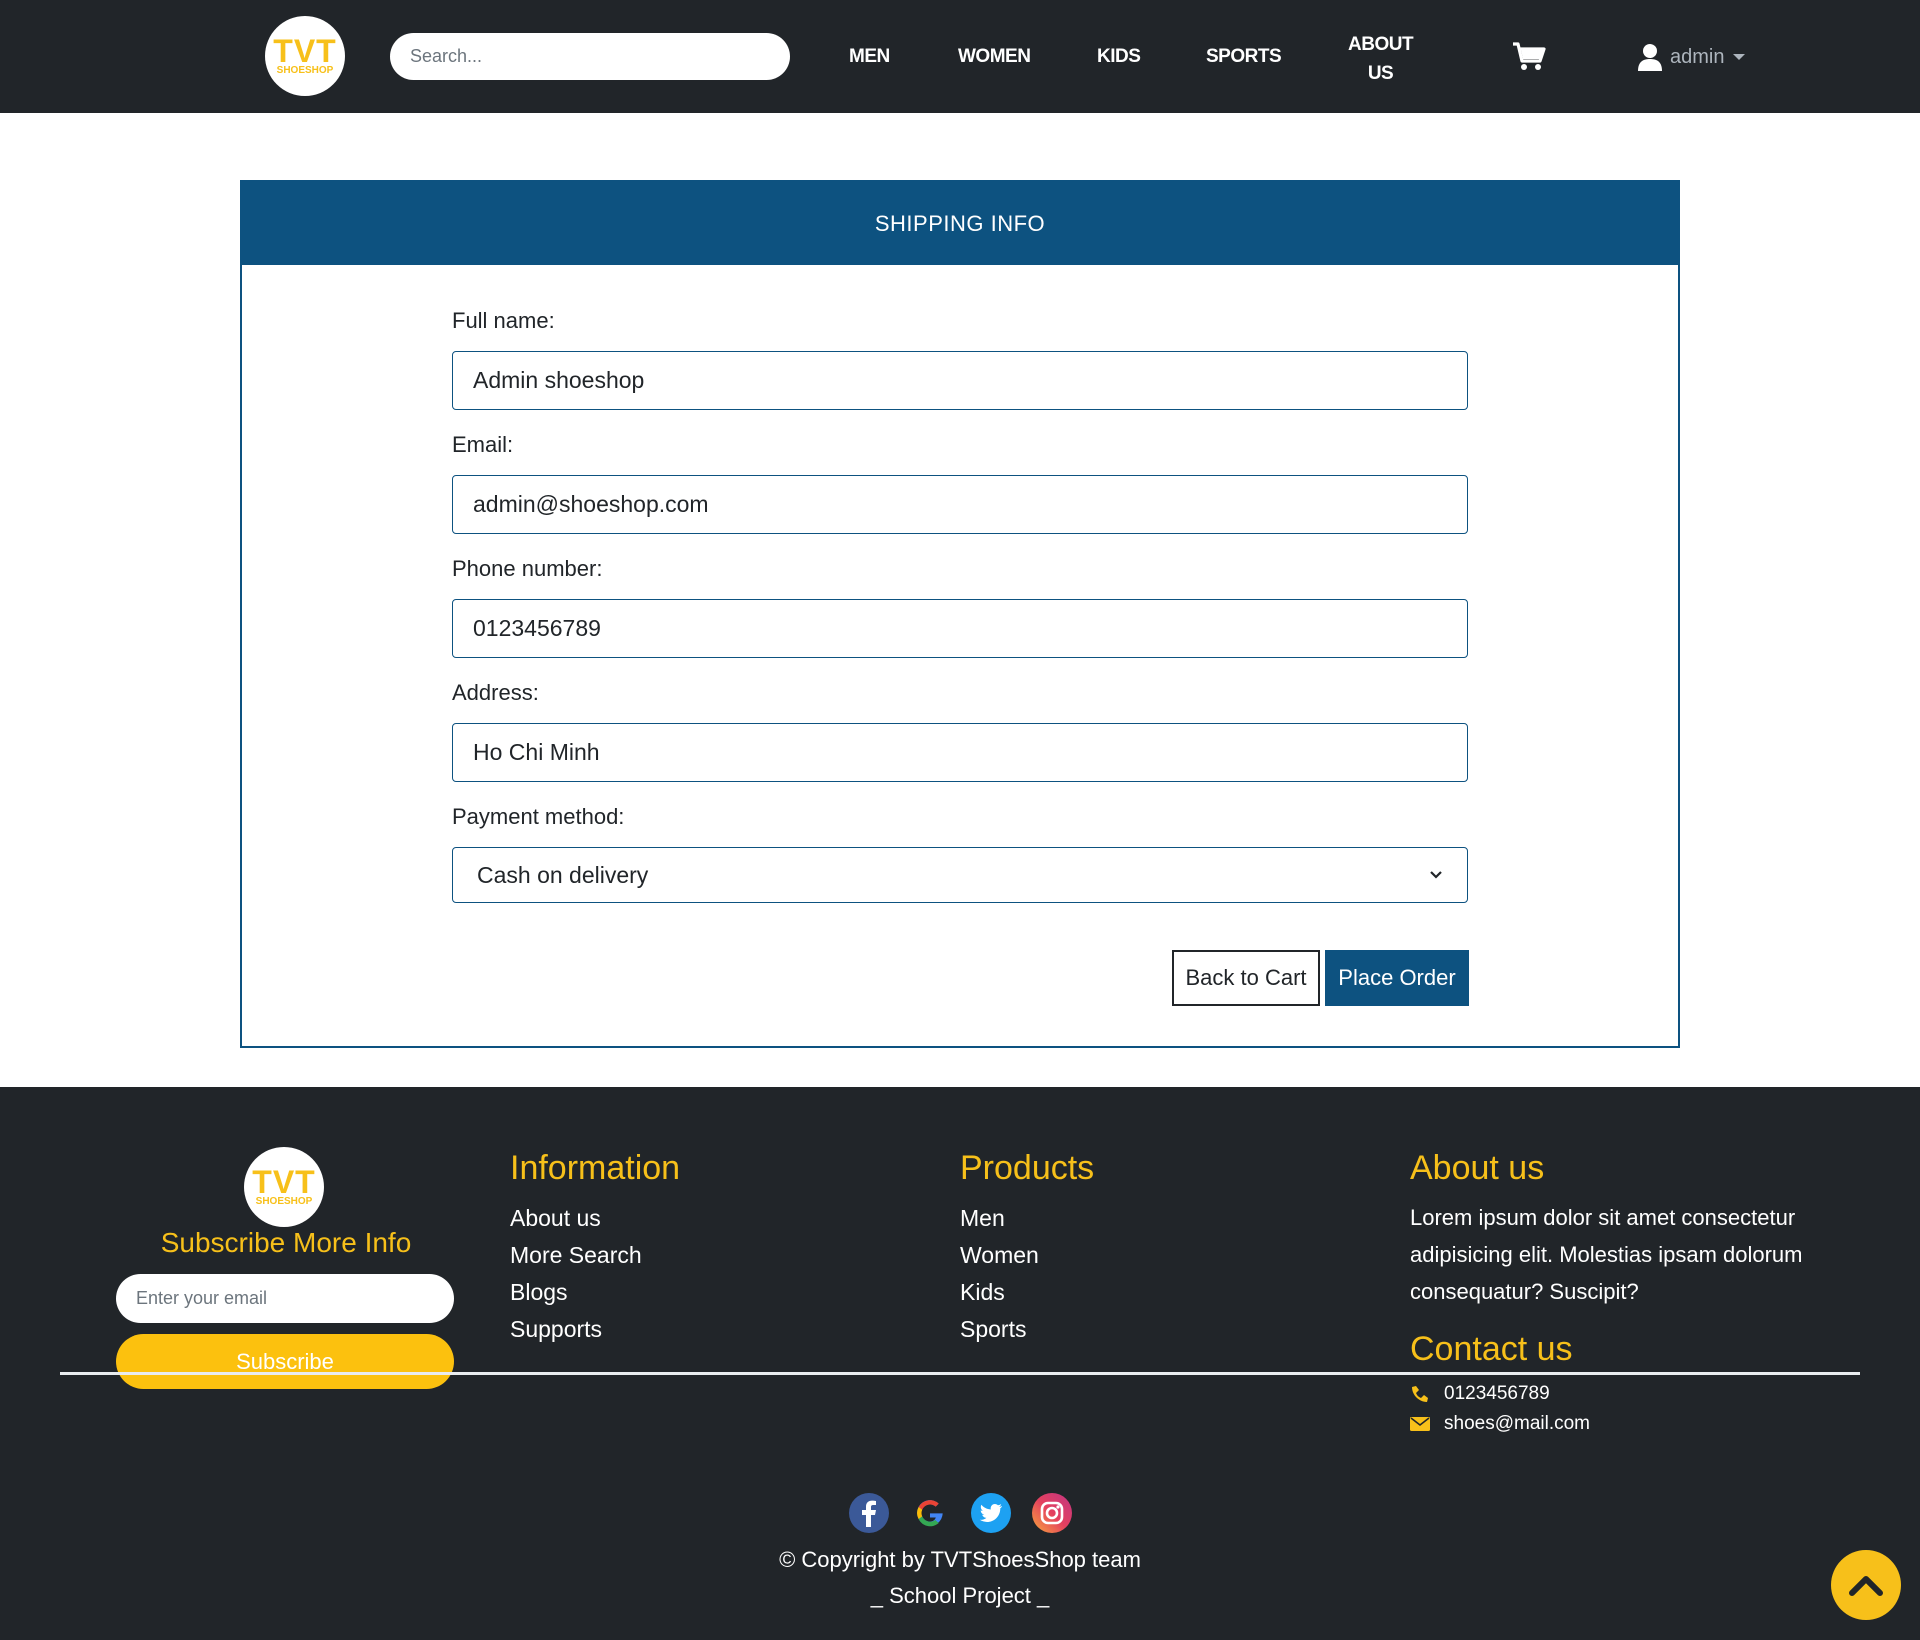 The height and width of the screenshot is (1640, 1920). I want to click on user-name: admin, so click(1697, 56).